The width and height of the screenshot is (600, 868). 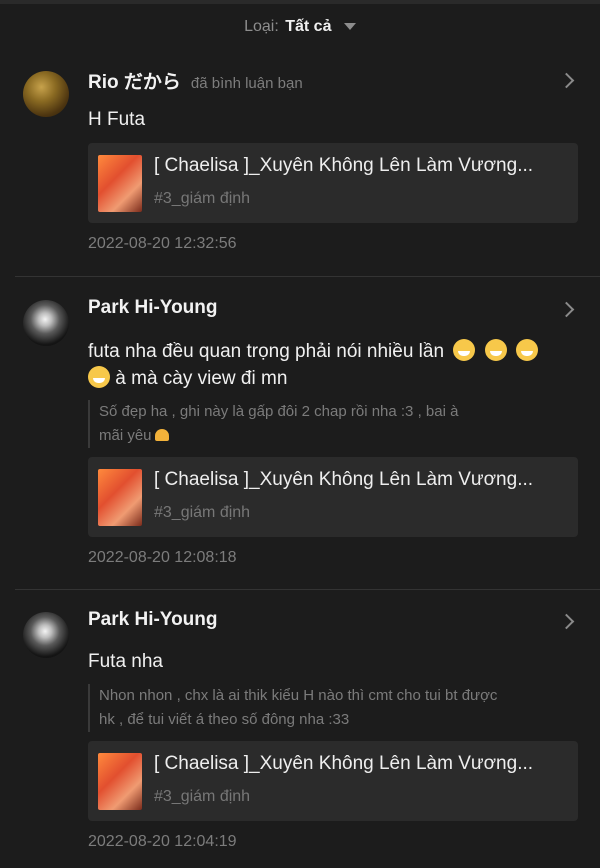 What do you see at coordinates (125, 661) in the screenshot?
I see `comment-text: Futa nha` at bounding box center [125, 661].